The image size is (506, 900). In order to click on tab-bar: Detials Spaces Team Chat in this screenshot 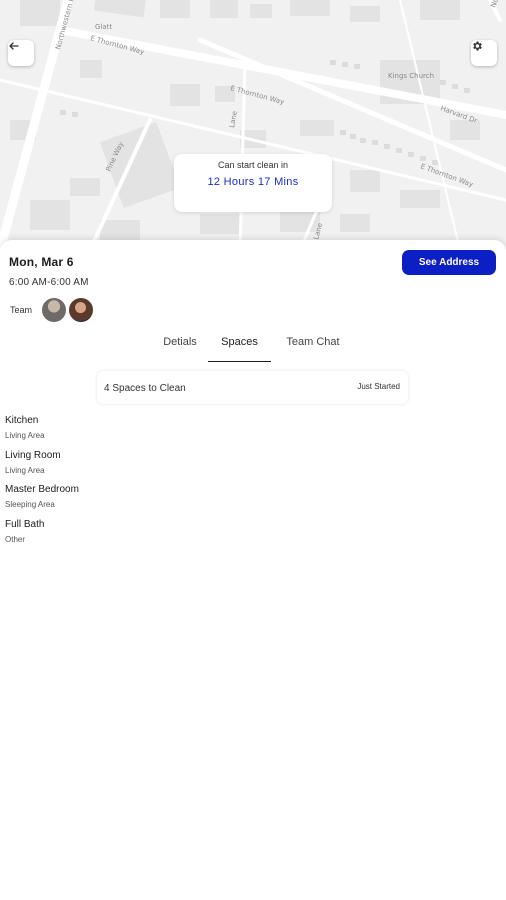, I will do `click(253, 349)`.